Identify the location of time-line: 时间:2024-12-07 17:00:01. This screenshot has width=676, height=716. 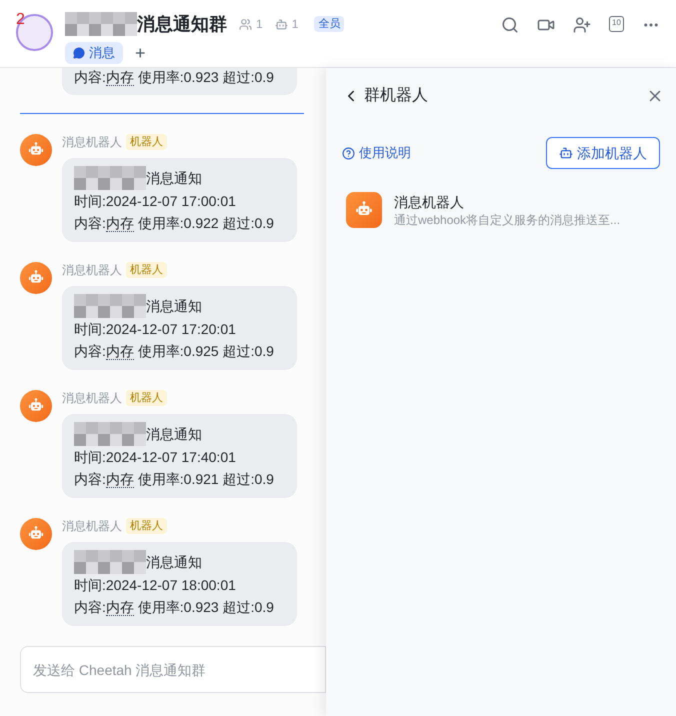
(155, 201).